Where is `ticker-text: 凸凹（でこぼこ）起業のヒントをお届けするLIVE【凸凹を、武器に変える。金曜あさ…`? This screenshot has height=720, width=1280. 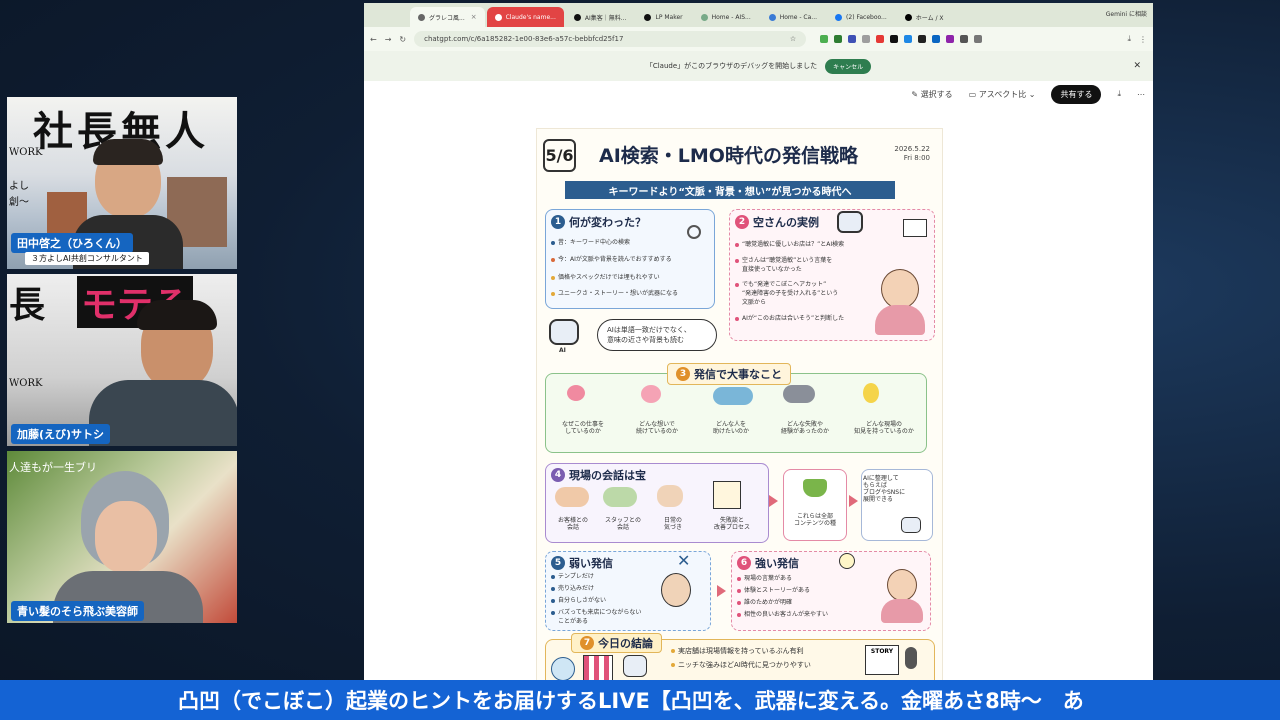
ticker-text: 凸凹（でこぼこ）起業のヒントをお届けするLIVE【凸凹を、武器に変える。金曜あさ… is located at coordinates (631, 701).